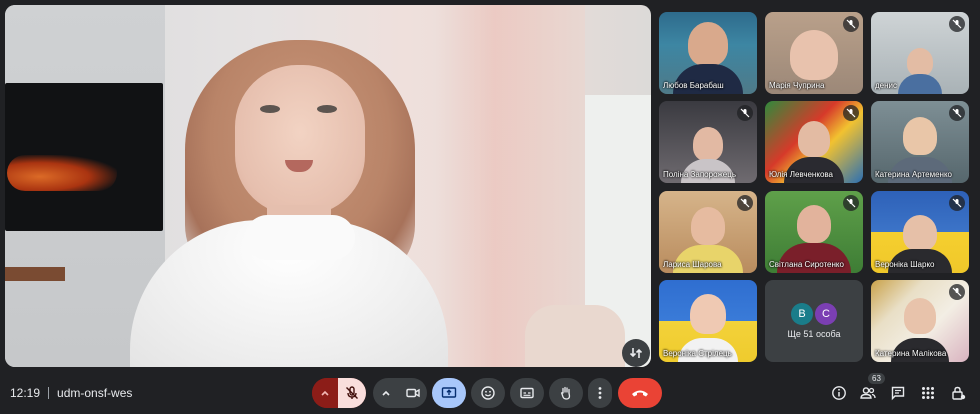  I want to click on people-icon, so click(868, 393).